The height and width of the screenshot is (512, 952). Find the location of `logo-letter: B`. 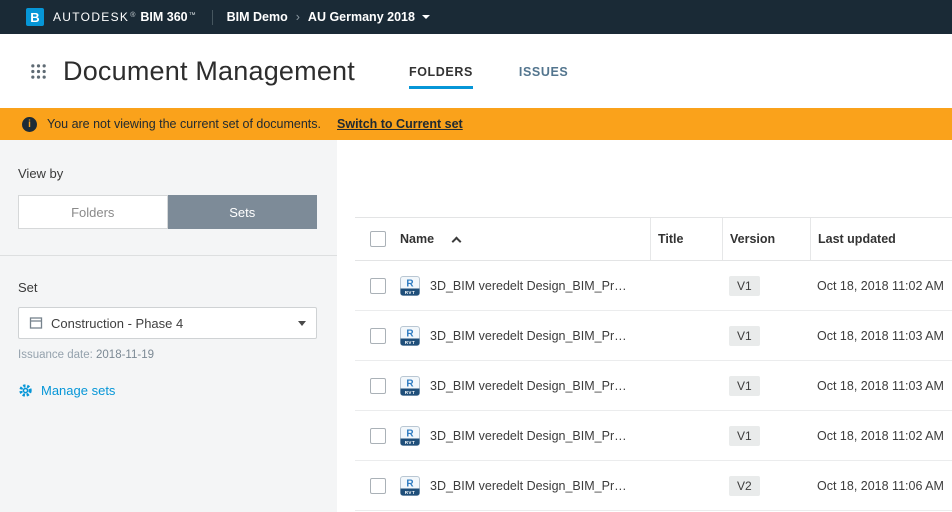

logo-letter: B is located at coordinates (35, 17).